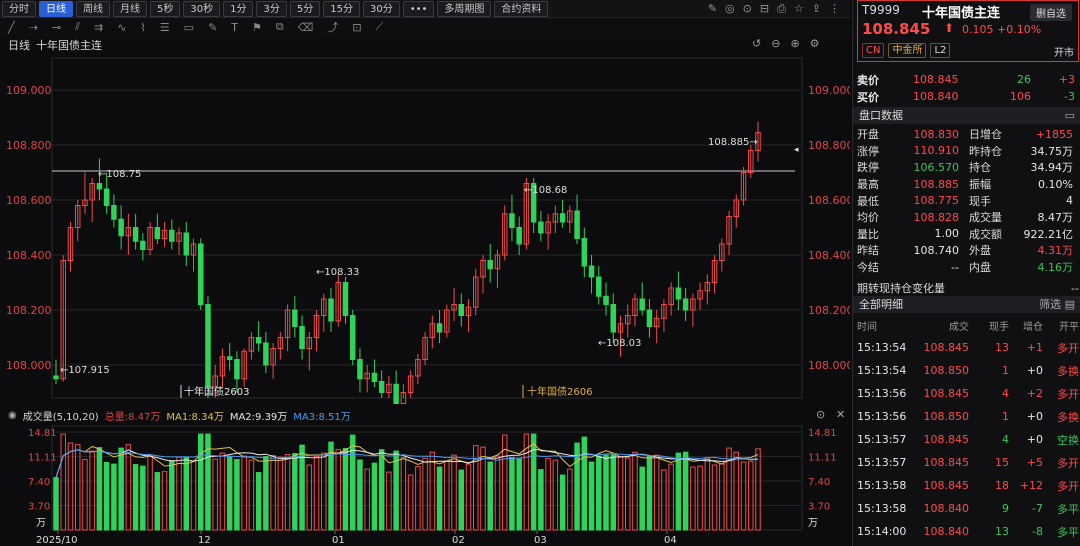 The height and width of the screenshot is (546, 1080). I want to click on stat-row: 涨停 110.910 昨持仓 34.75万, so click(968, 151).